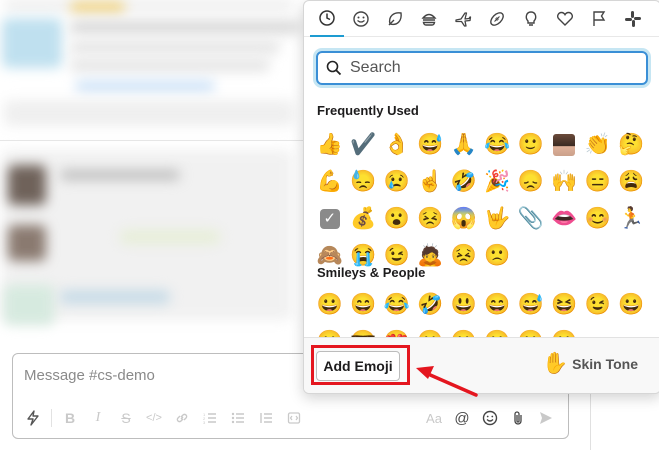  I want to click on emoji-category-tabs, so click(481, 19).